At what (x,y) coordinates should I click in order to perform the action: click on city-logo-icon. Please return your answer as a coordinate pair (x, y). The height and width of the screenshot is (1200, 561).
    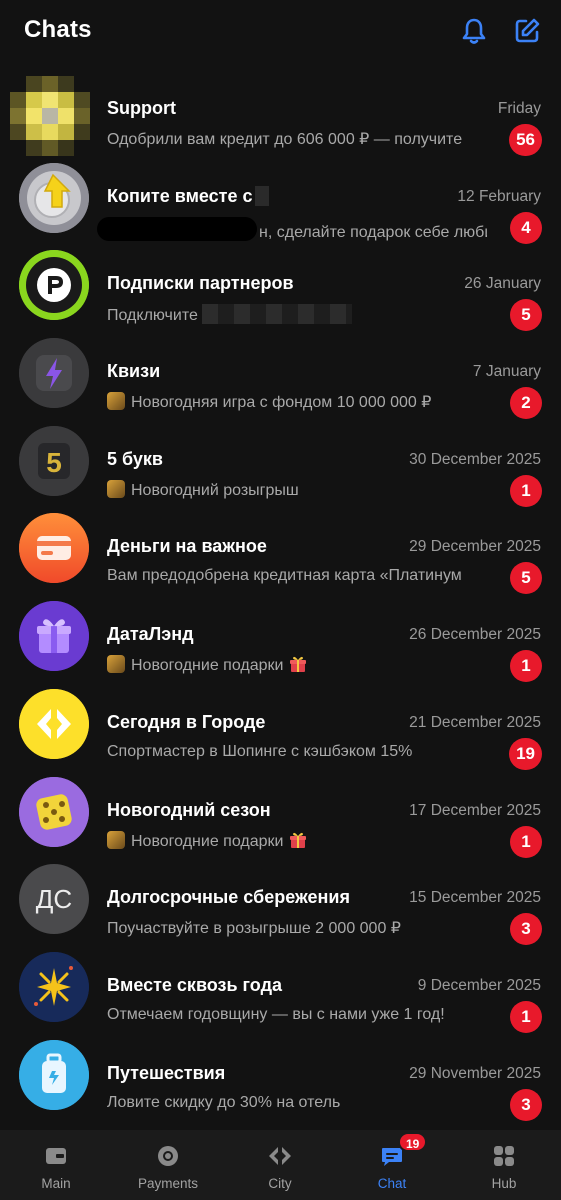
    Looking at the image, I should click on (54, 723).